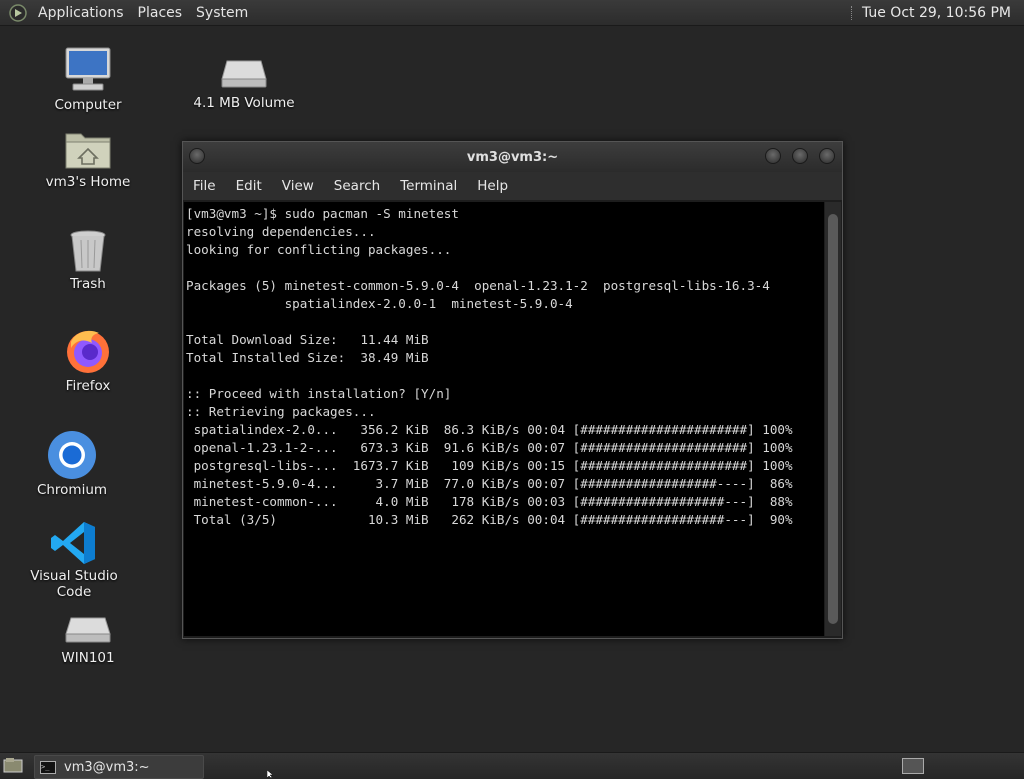  What do you see at coordinates (270, 774) in the screenshot?
I see `mouse-pointer-icon` at bounding box center [270, 774].